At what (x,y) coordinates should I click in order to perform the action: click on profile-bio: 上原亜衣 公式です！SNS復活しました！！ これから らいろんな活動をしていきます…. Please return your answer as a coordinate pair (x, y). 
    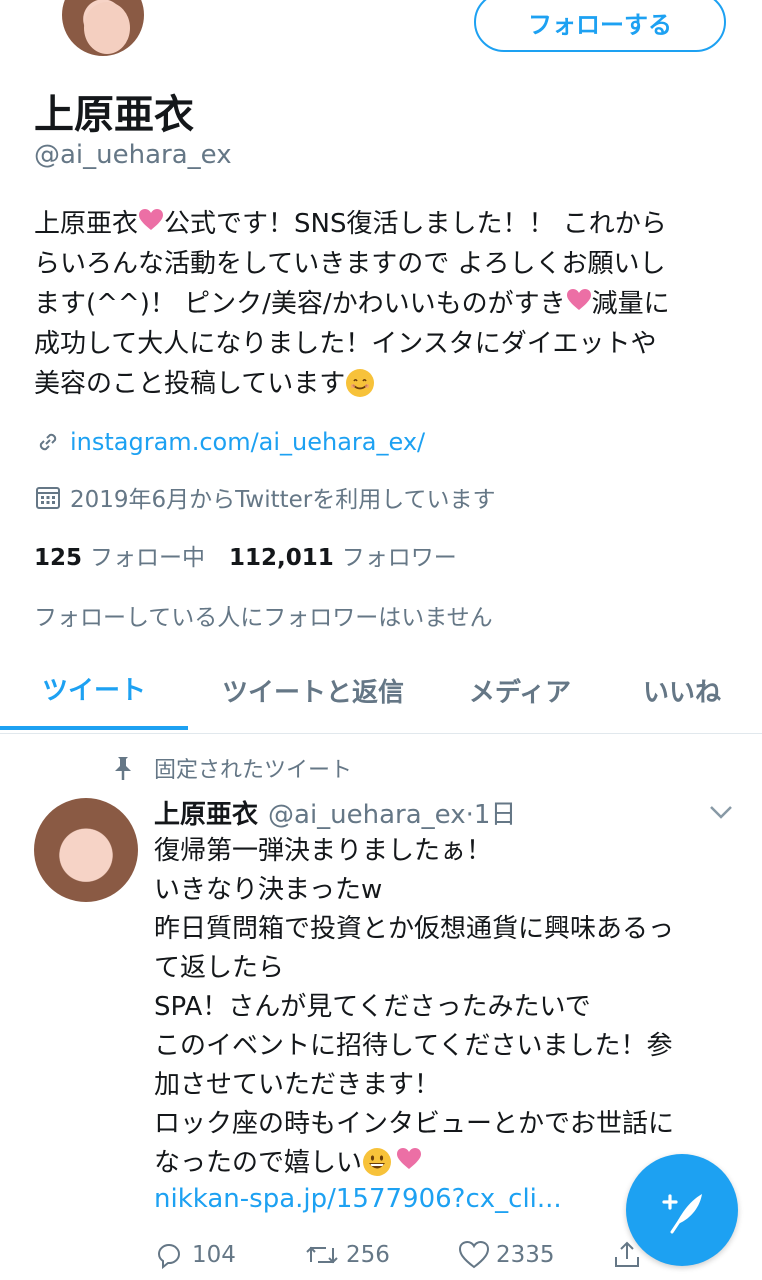
    Looking at the image, I should click on (384, 304).